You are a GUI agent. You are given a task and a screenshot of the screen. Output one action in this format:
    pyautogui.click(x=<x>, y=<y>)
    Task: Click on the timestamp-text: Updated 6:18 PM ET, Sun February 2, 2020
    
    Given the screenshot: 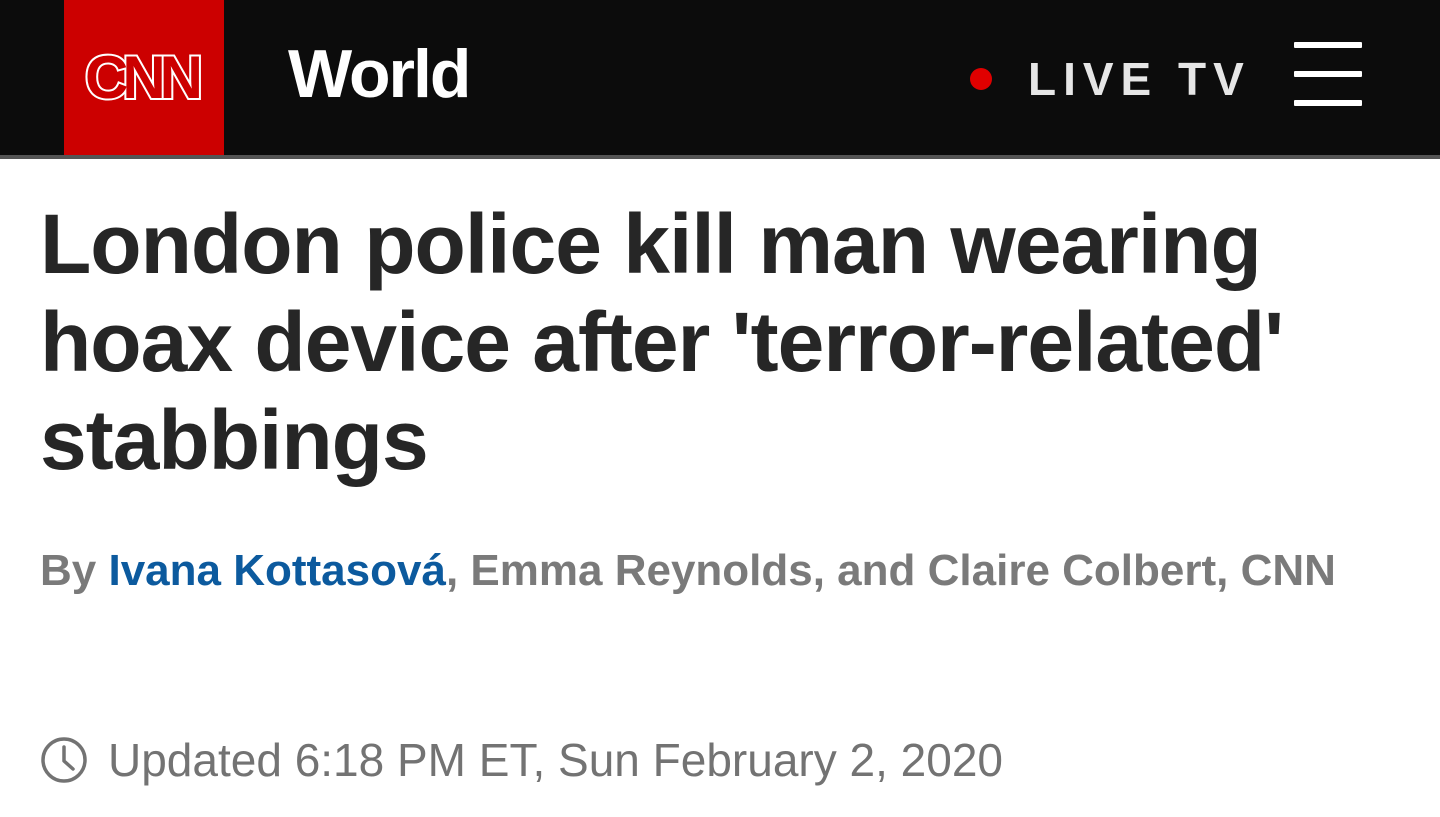 What is the action you would take?
    pyautogui.click(x=555, y=760)
    